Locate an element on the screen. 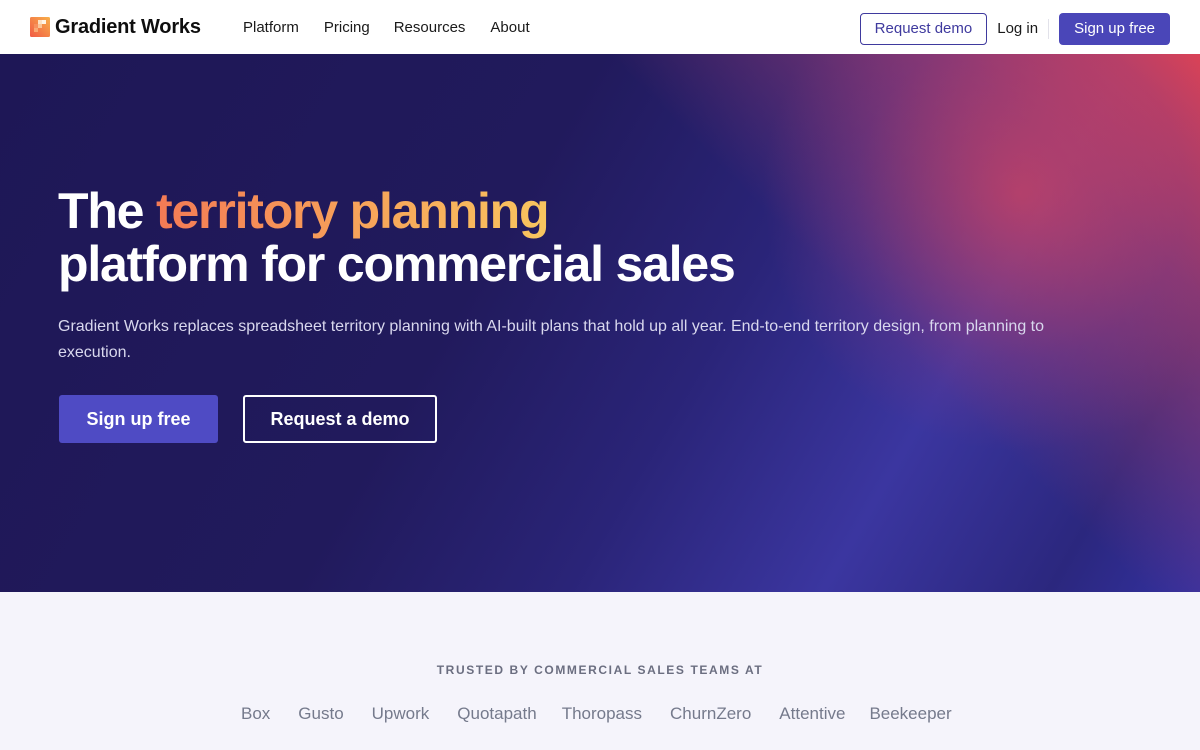 The image size is (1200, 750). trusted-by-label: TRUSTED BY COMMERCIAL SALES TEAMS AT is located at coordinates (600, 670).